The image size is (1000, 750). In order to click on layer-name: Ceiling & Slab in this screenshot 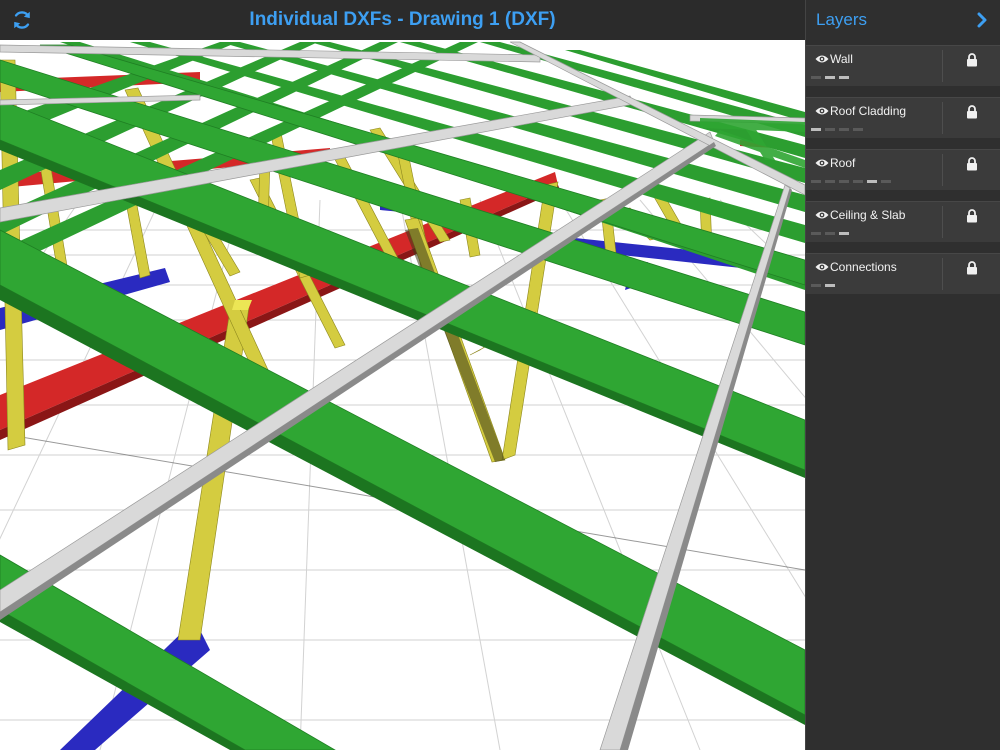, I will do `click(868, 215)`.